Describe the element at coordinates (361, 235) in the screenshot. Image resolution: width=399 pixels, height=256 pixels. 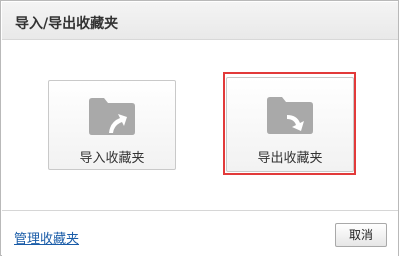
I see `cancel-button: 取消` at that location.